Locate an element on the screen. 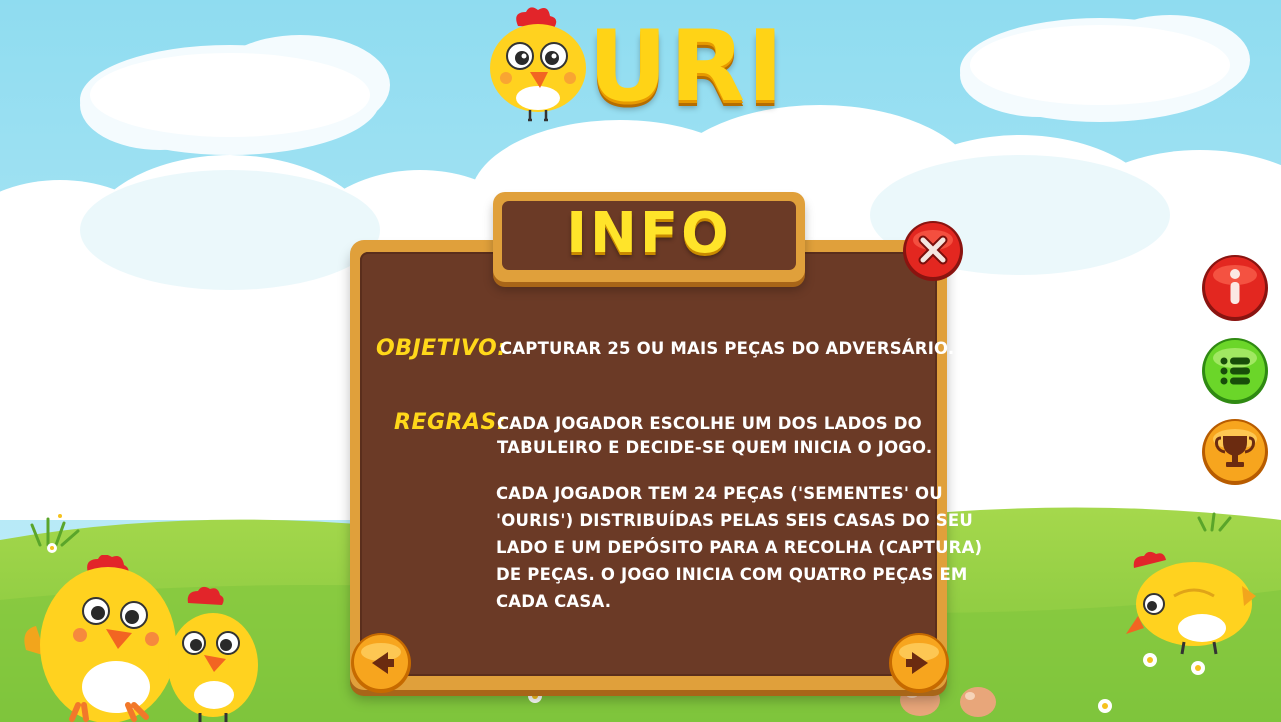  info-button is located at coordinates (1235, 288).